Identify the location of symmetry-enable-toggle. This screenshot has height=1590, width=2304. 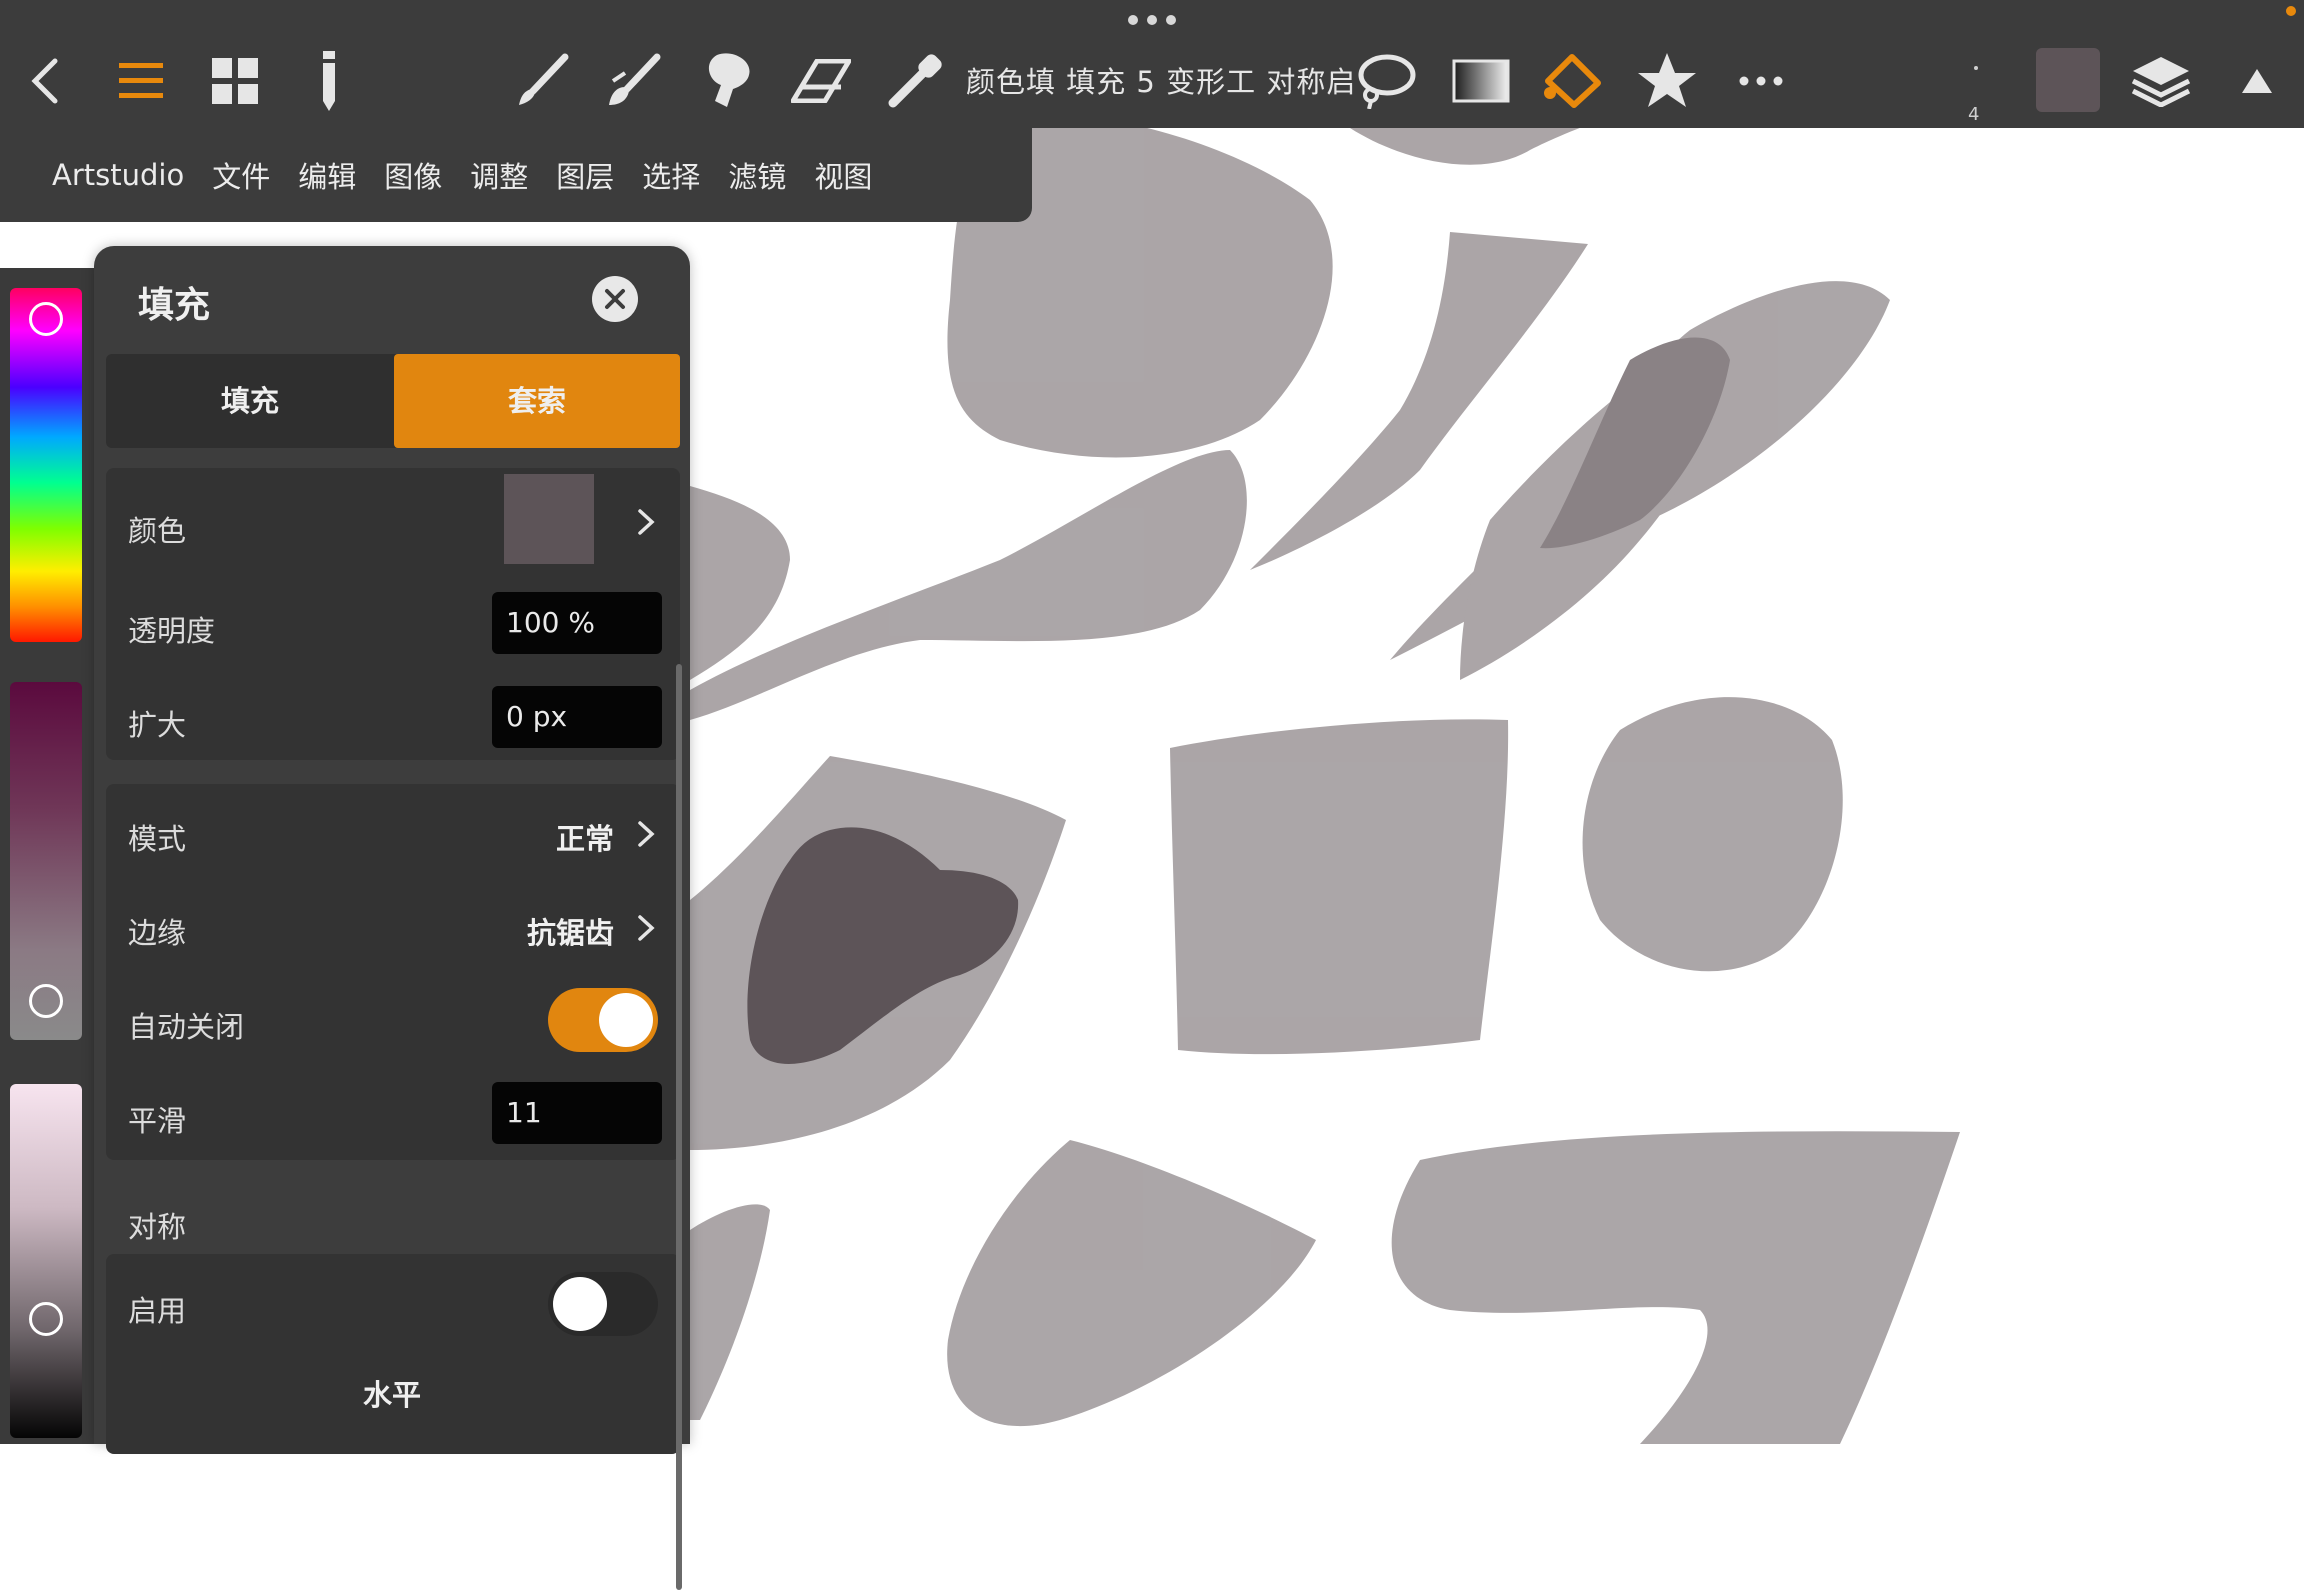
(603, 1304).